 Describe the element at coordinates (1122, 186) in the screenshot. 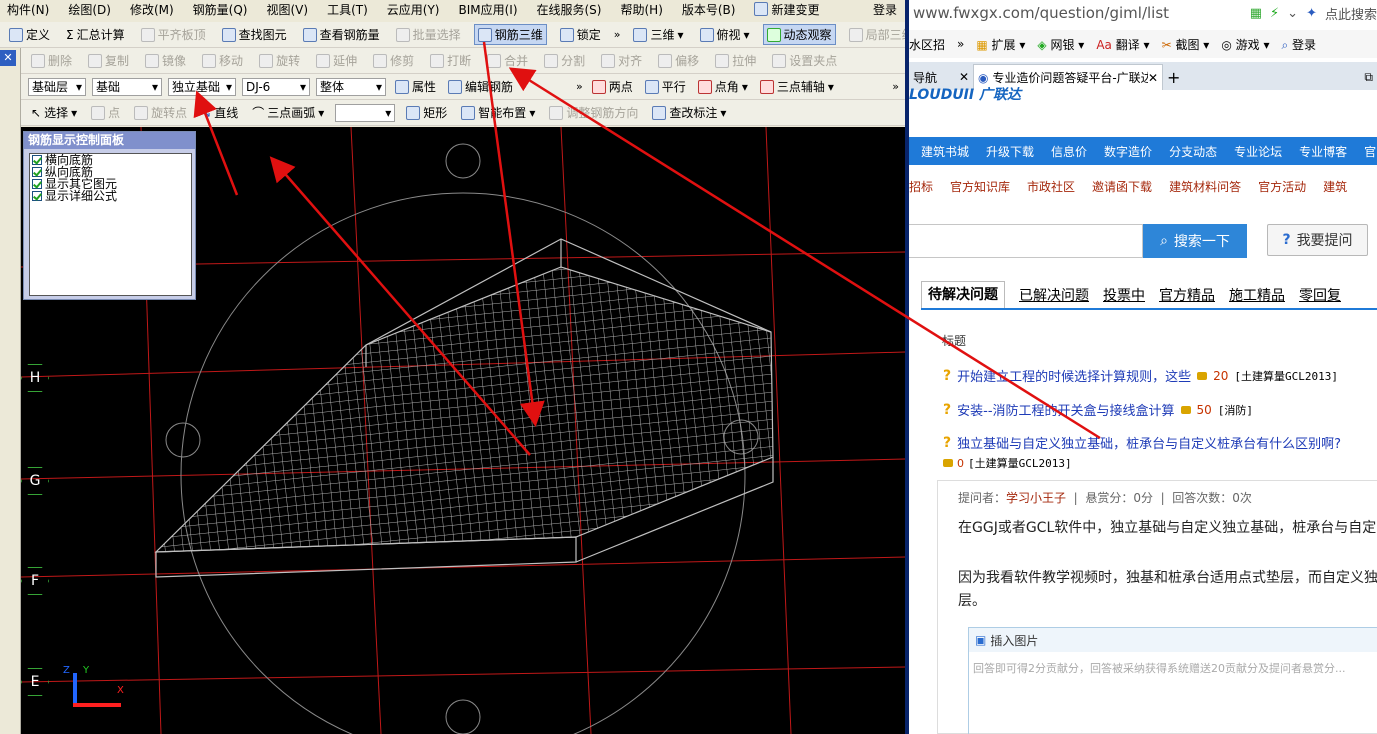

I see `nav-item: 邀请函下载` at that location.